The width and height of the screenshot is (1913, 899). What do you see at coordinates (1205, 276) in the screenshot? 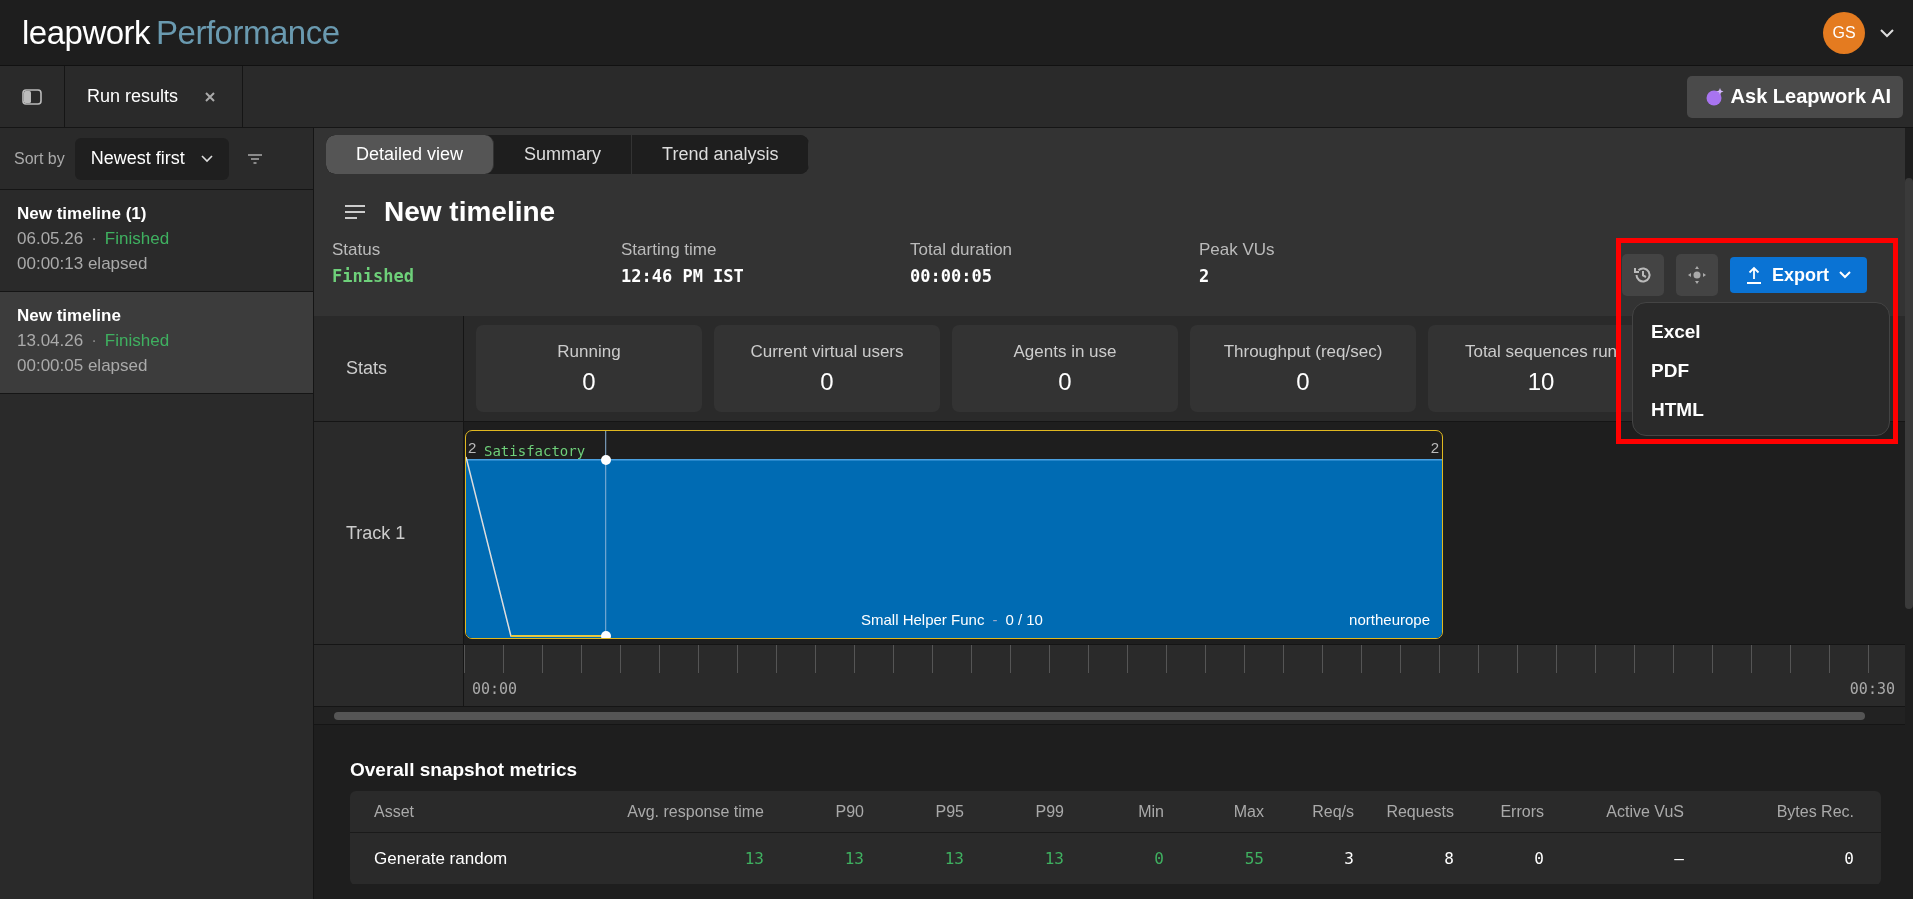
I see `field-value: 2` at bounding box center [1205, 276].